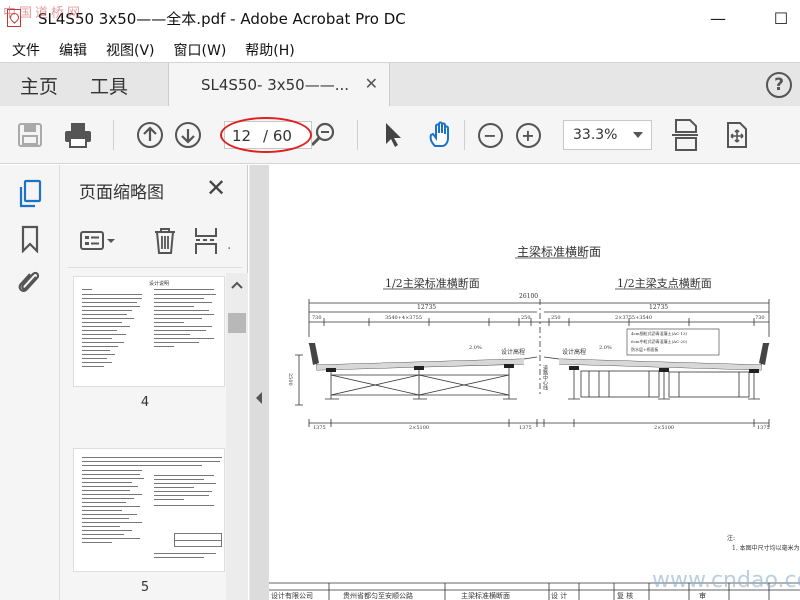 The height and width of the screenshot is (600, 800). I want to click on thumbnail-list: 设计说明 4 5, so click(145, 436).